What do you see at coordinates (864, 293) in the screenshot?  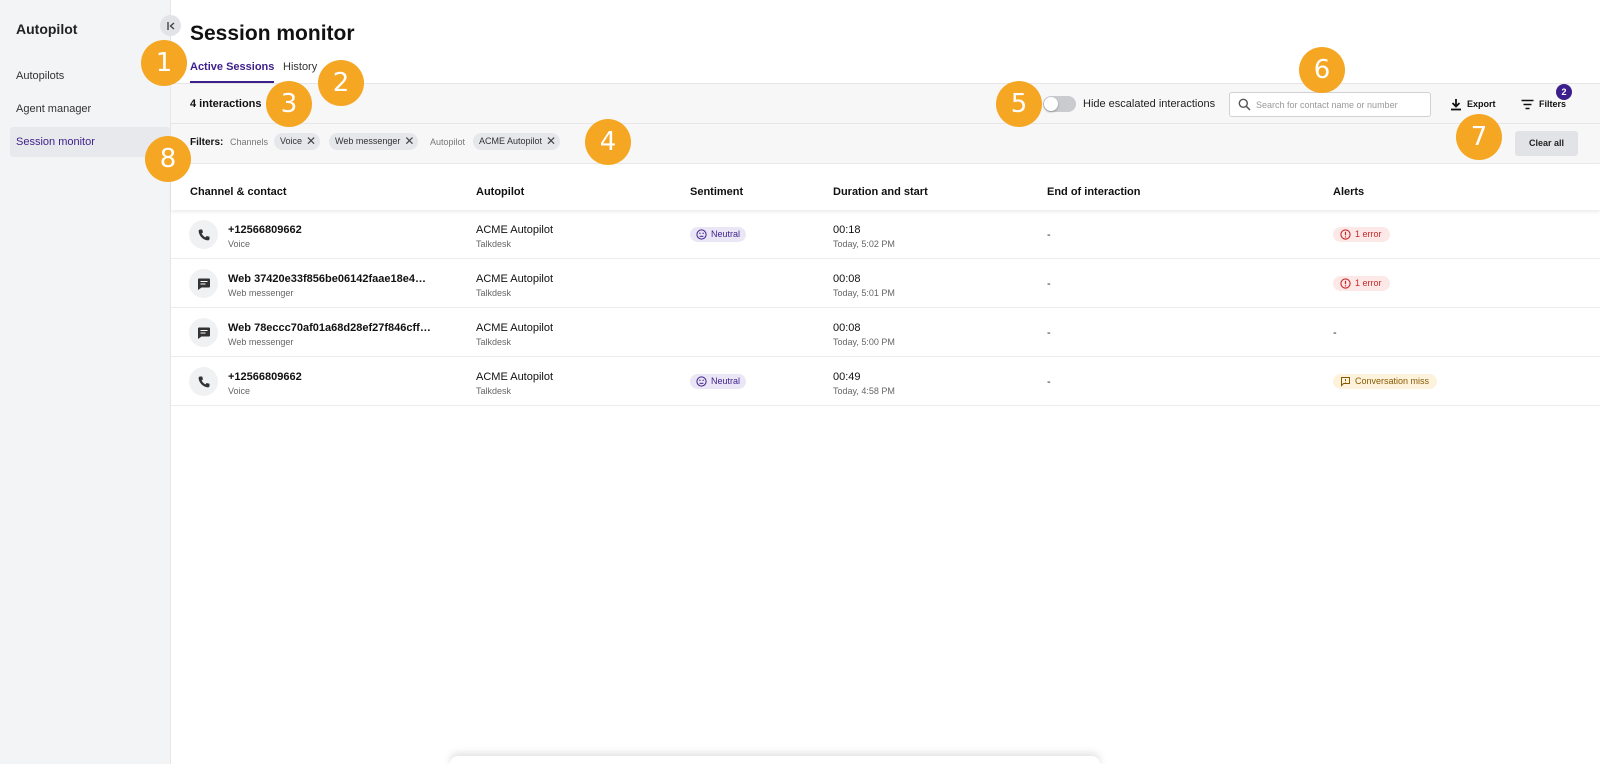 I see `start-time: Today, 5:01 PM` at bounding box center [864, 293].